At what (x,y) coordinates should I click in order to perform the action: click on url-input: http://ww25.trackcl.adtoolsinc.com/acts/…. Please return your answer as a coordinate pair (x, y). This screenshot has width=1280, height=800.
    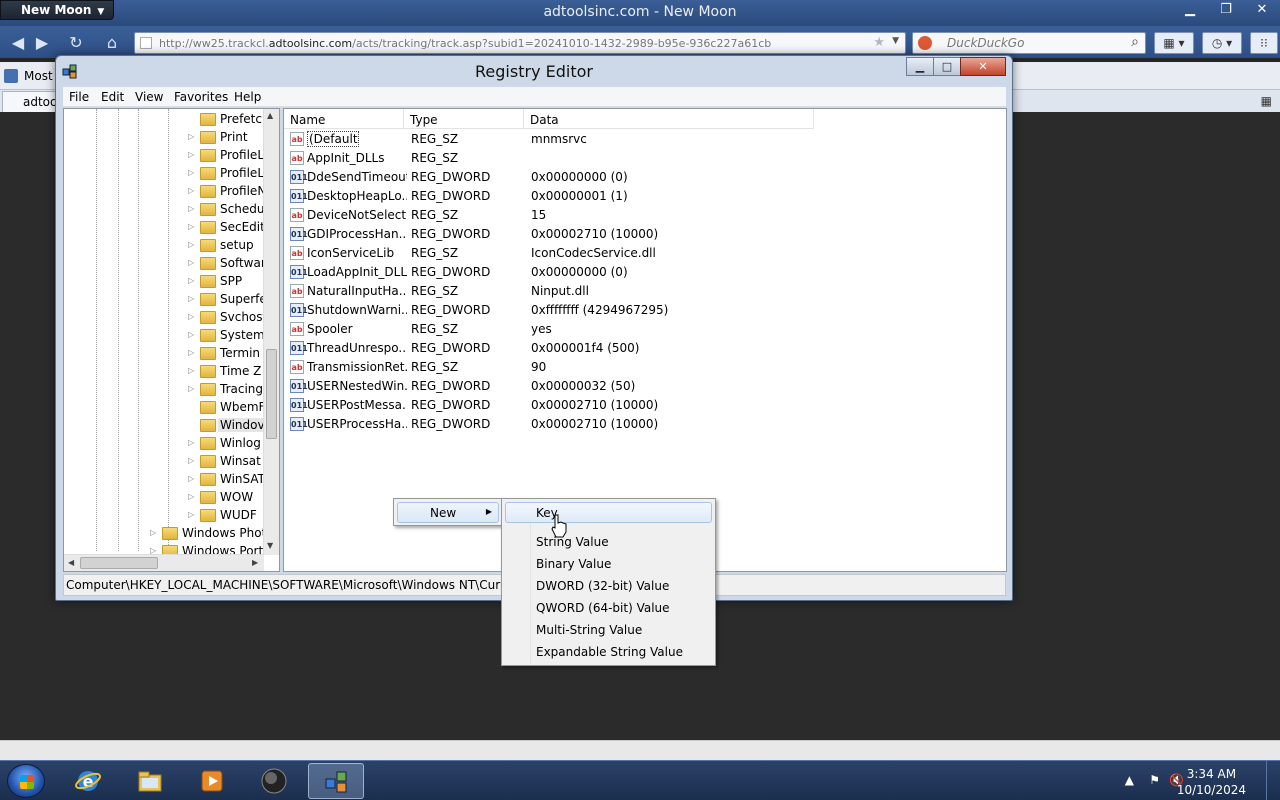
    Looking at the image, I should click on (520, 43).